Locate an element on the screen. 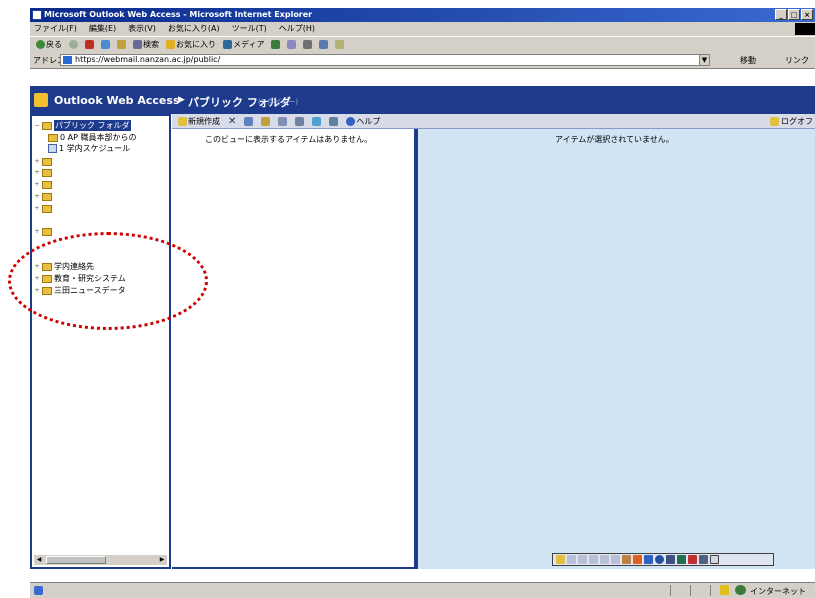 The height and width of the screenshot is (598, 815). check-names-button is located at coordinates (299, 121).